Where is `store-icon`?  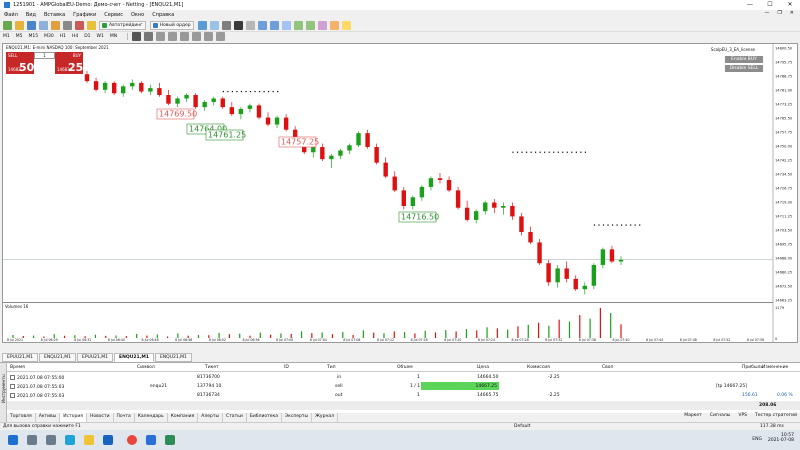
store-icon is located at coordinates (151, 440).